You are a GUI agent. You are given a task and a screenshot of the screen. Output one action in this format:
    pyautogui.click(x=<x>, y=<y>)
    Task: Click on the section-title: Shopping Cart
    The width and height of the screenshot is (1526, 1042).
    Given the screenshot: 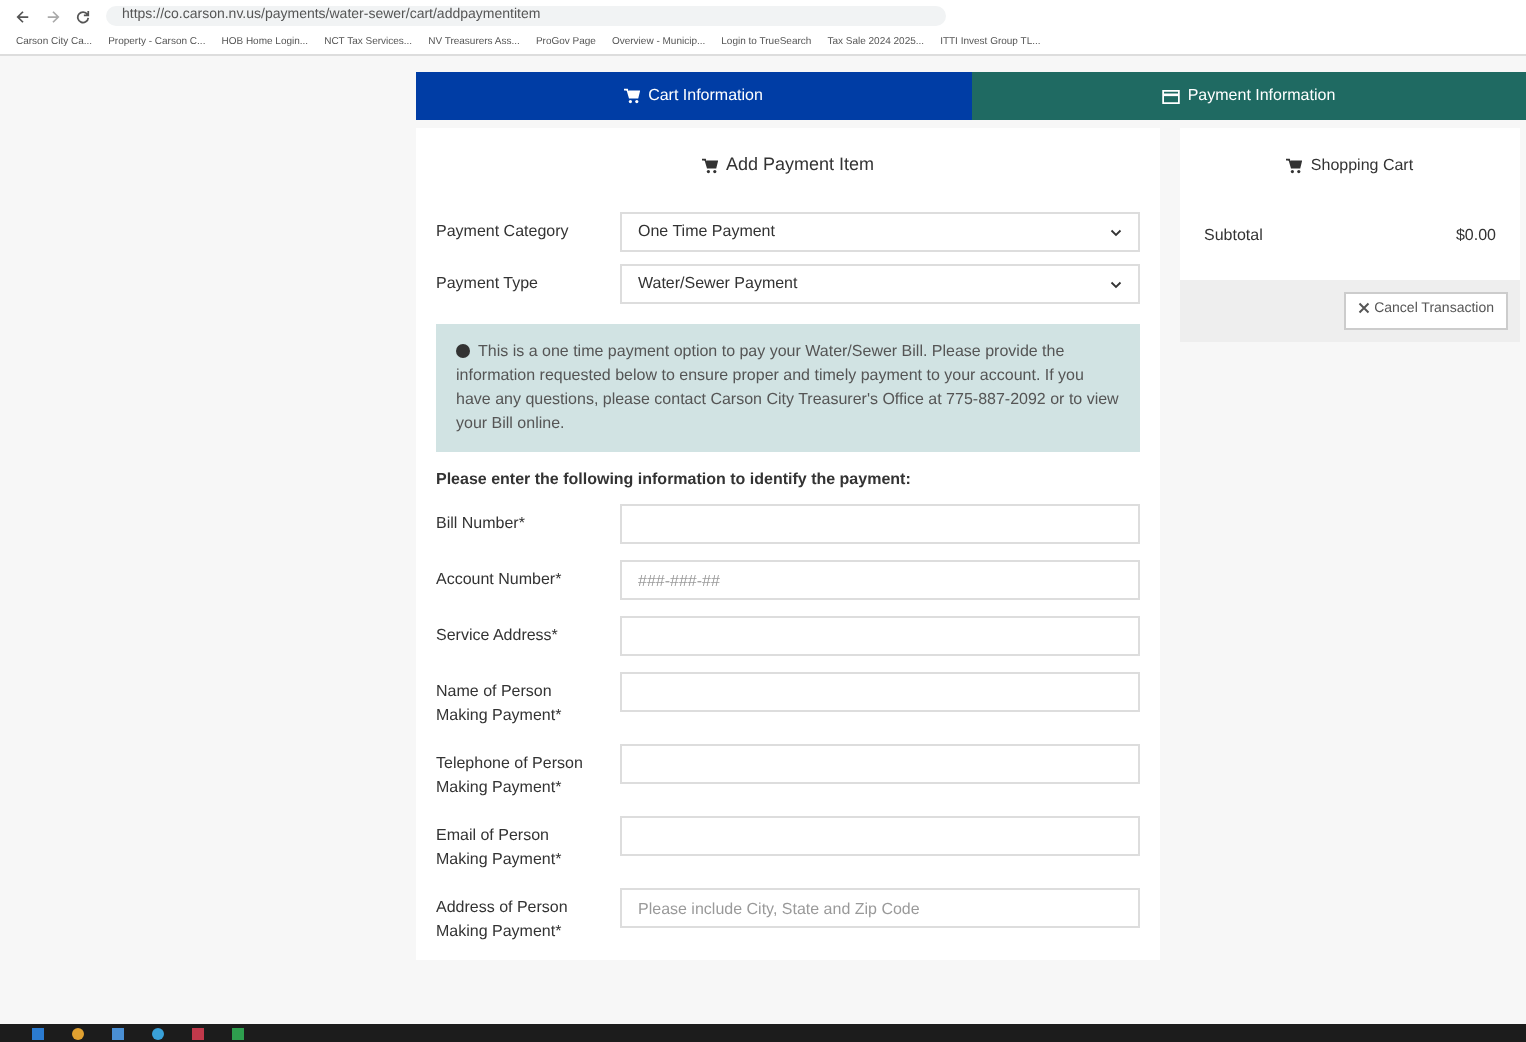 What is the action you would take?
    pyautogui.click(x=1362, y=166)
    